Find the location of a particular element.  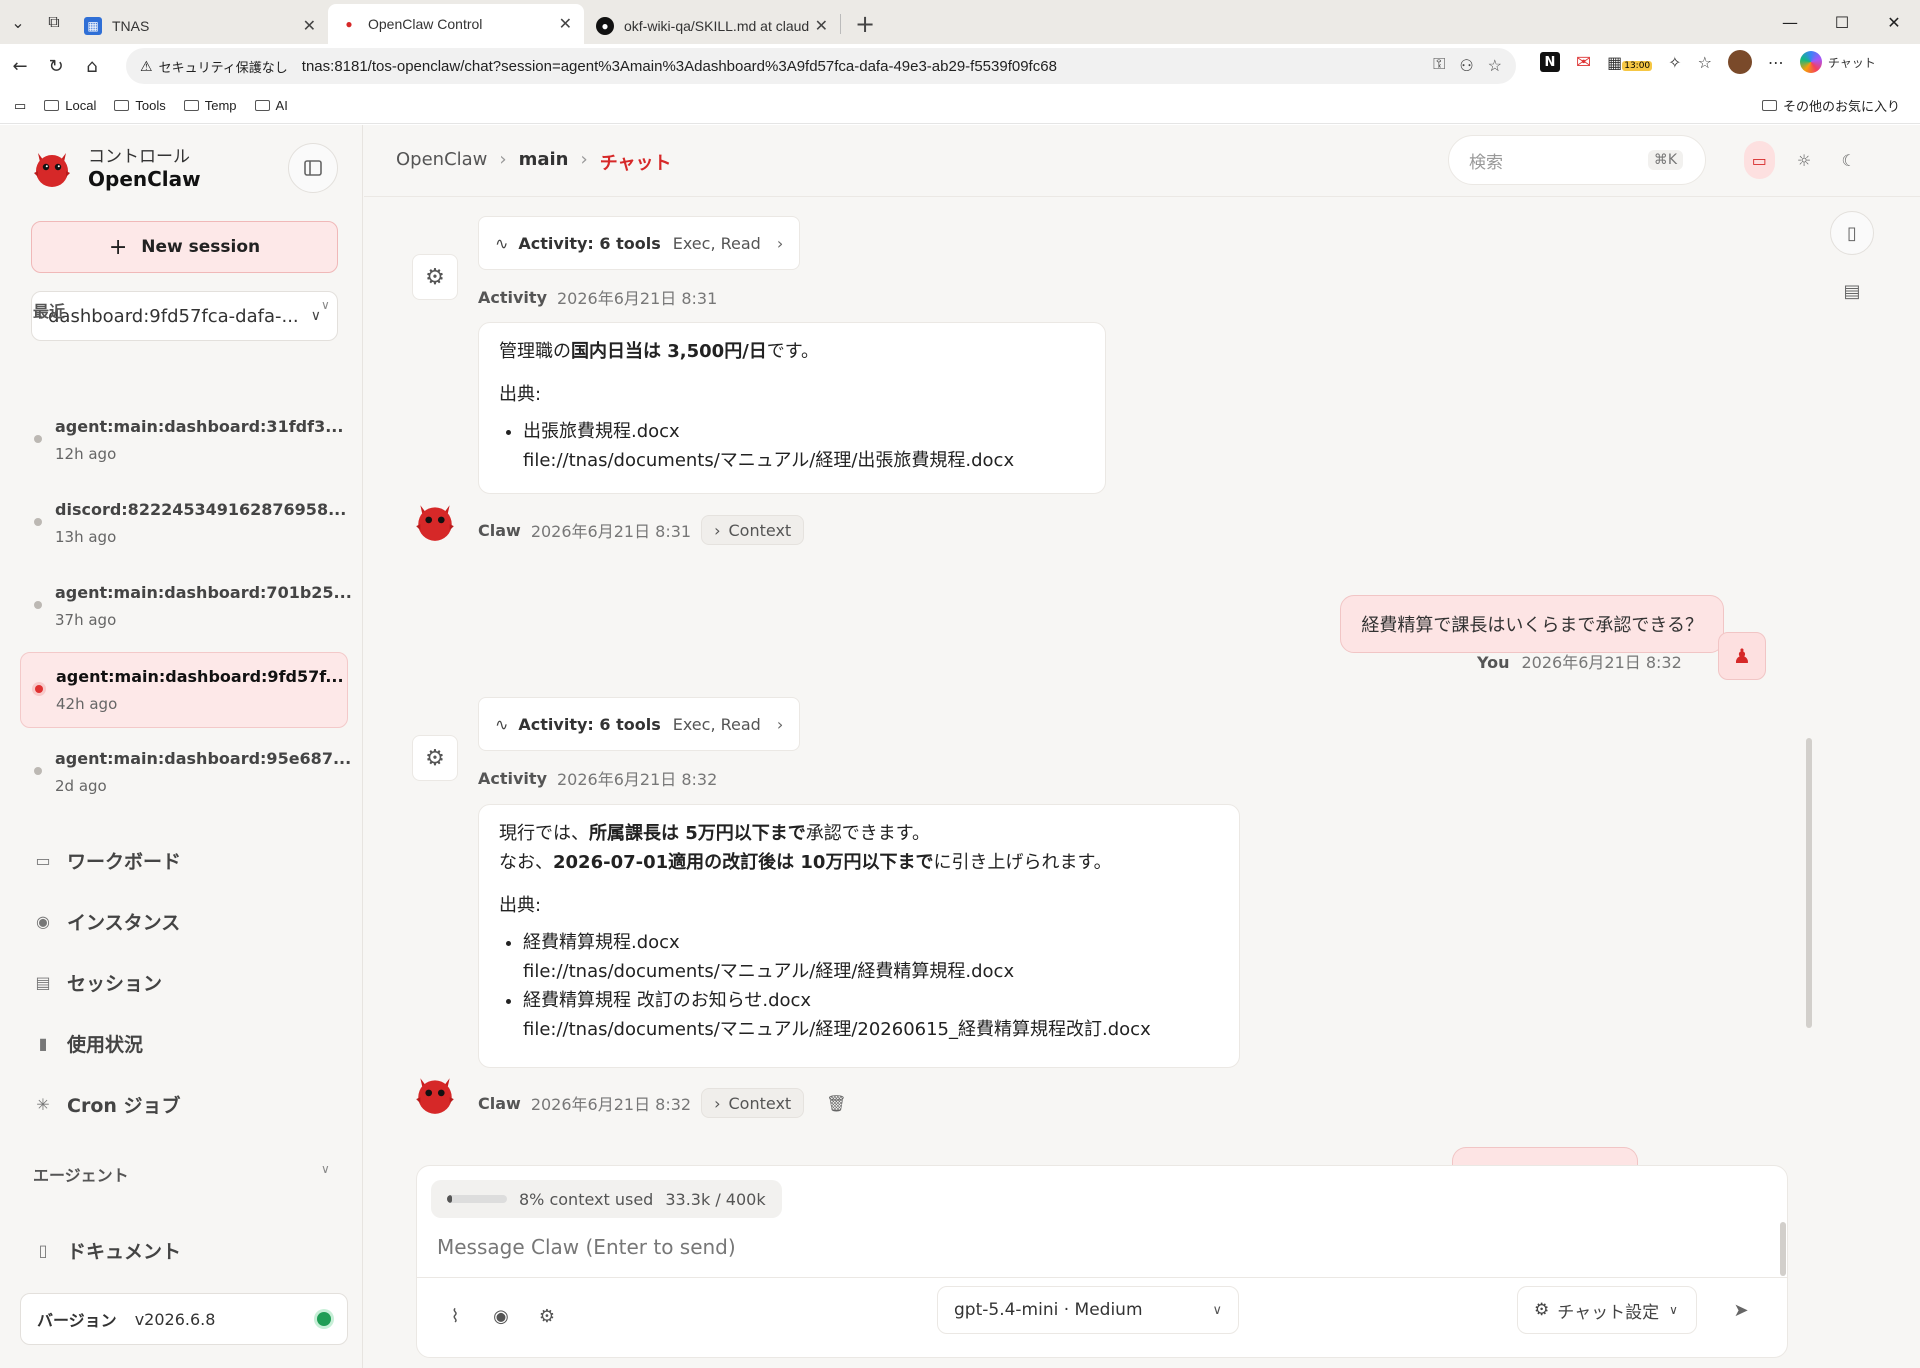

extensions-puzzle-icon: ✧ is located at coordinates (1674, 62).